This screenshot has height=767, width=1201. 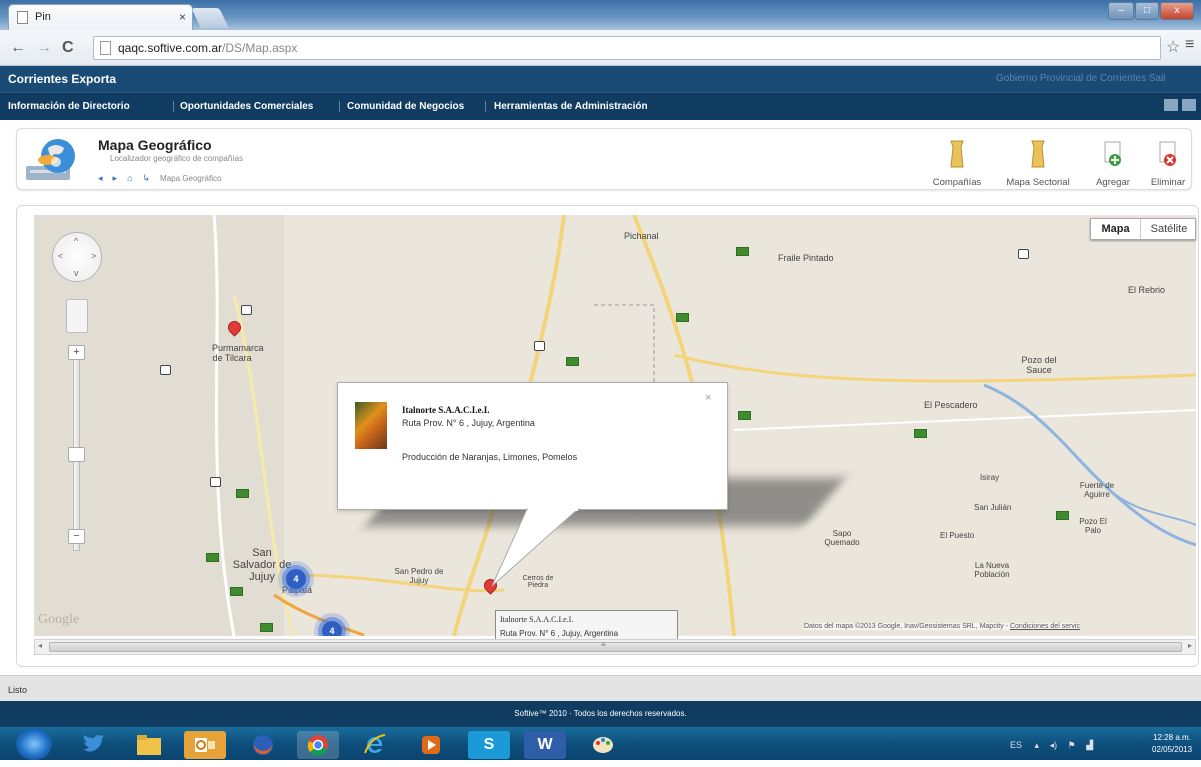 I want to click on export-icon, so click(x=1189, y=105).